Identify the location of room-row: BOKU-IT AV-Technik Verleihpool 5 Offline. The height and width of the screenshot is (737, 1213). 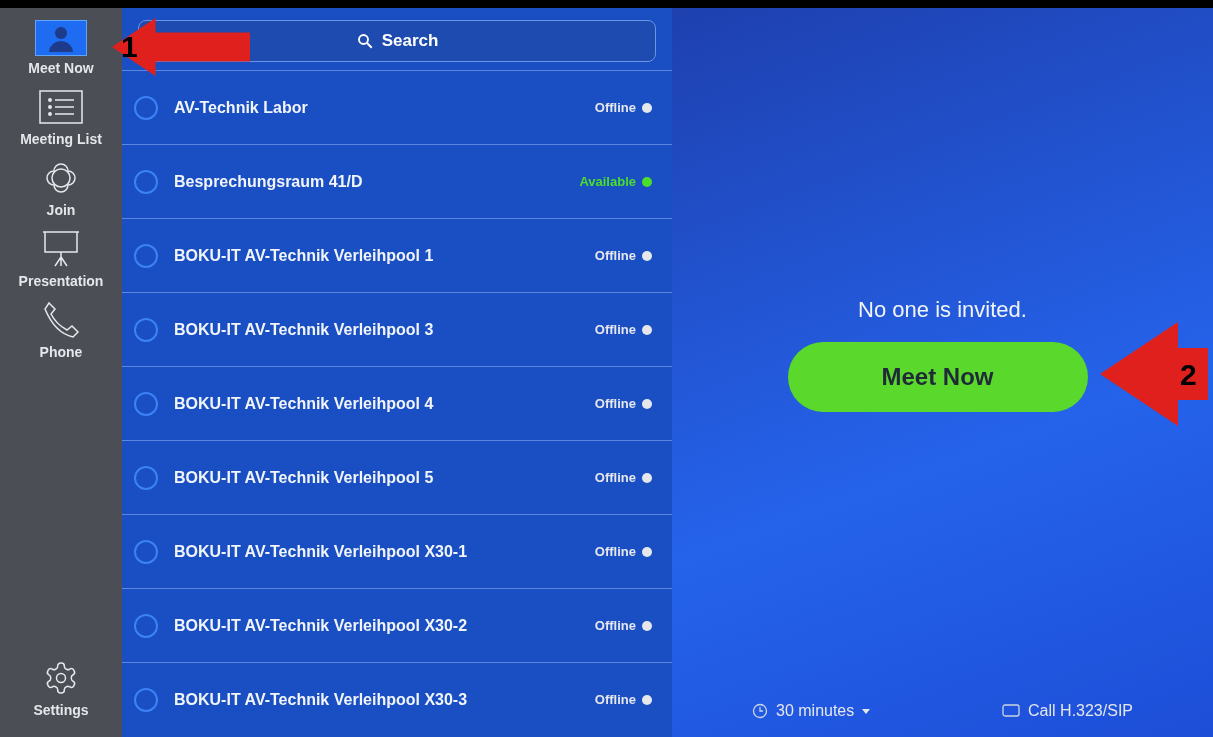
(397, 477).